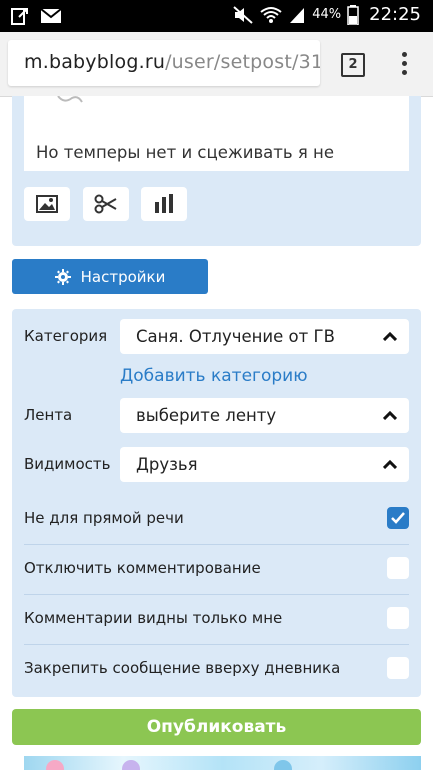 This screenshot has width=433, height=770. I want to click on insert-poll-button, so click(164, 204).